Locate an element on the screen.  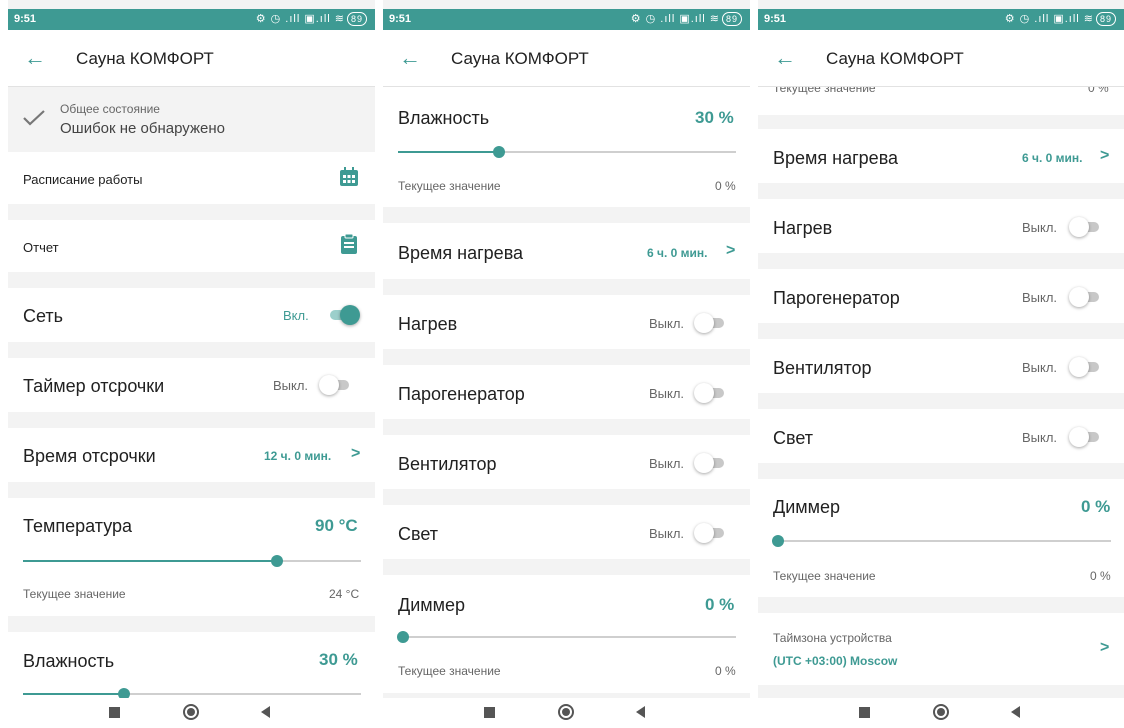
report-row: Отчет is located at coordinates (191, 246).